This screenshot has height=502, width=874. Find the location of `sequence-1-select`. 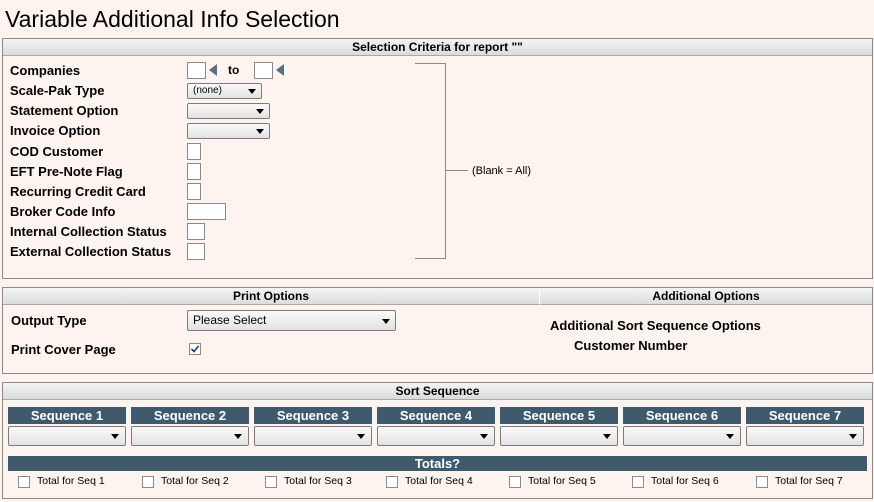

sequence-1-select is located at coordinates (67, 436).